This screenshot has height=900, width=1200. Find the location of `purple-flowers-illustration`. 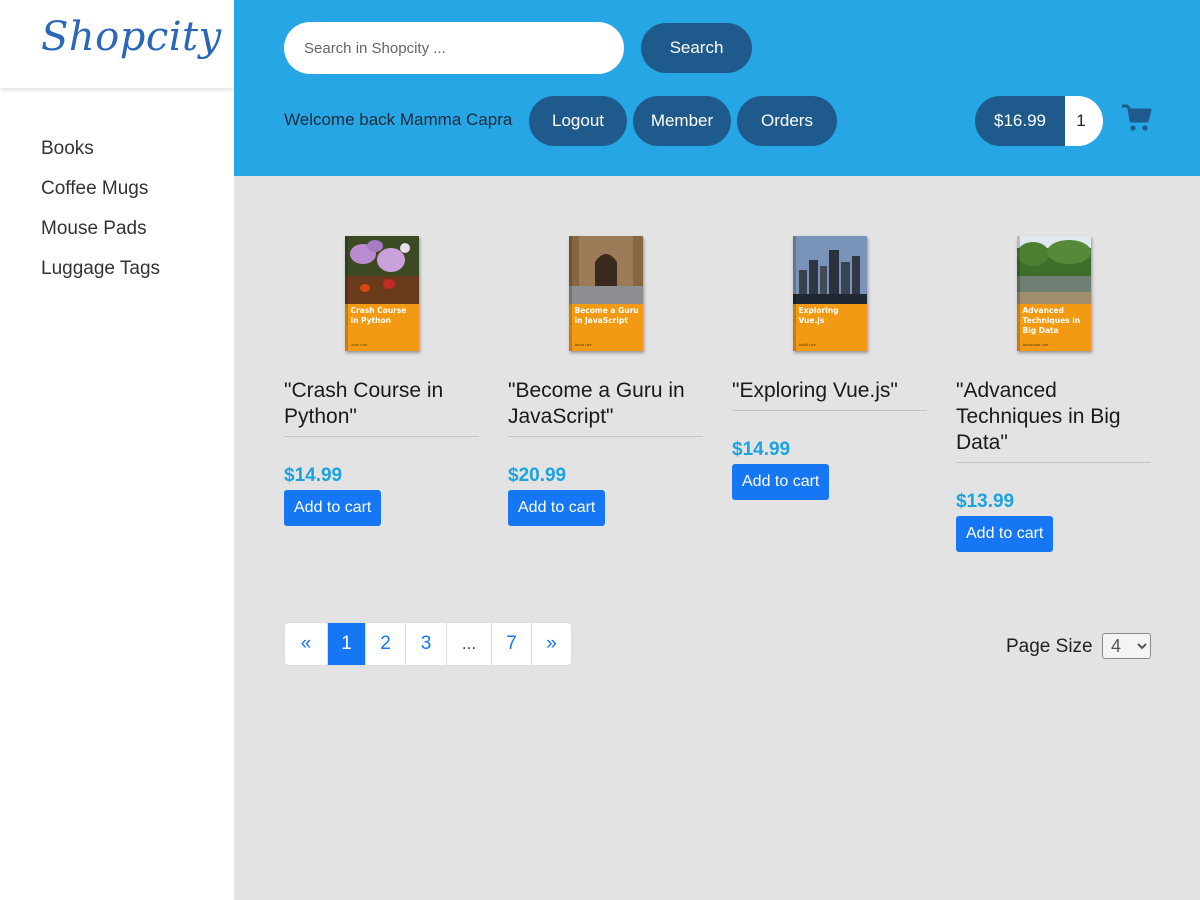

purple-flowers-illustration is located at coordinates (381, 270).